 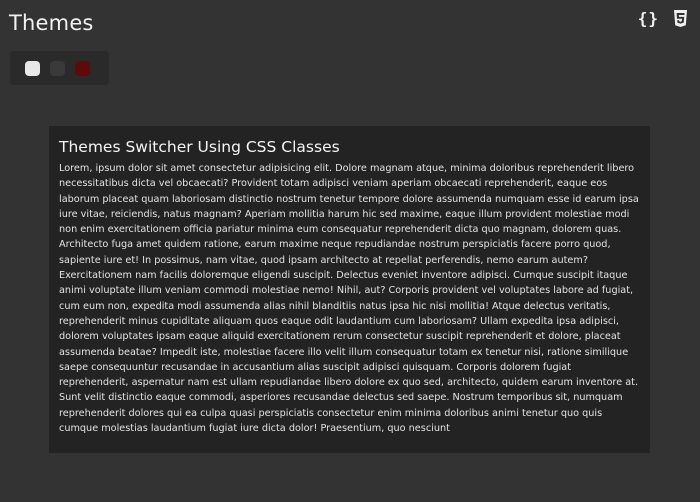 What do you see at coordinates (32, 68) in the screenshot?
I see `light-theme-swatch` at bounding box center [32, 68].